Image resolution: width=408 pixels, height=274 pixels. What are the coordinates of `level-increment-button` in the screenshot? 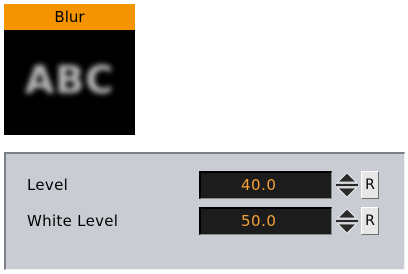 It's located at (347, 177).